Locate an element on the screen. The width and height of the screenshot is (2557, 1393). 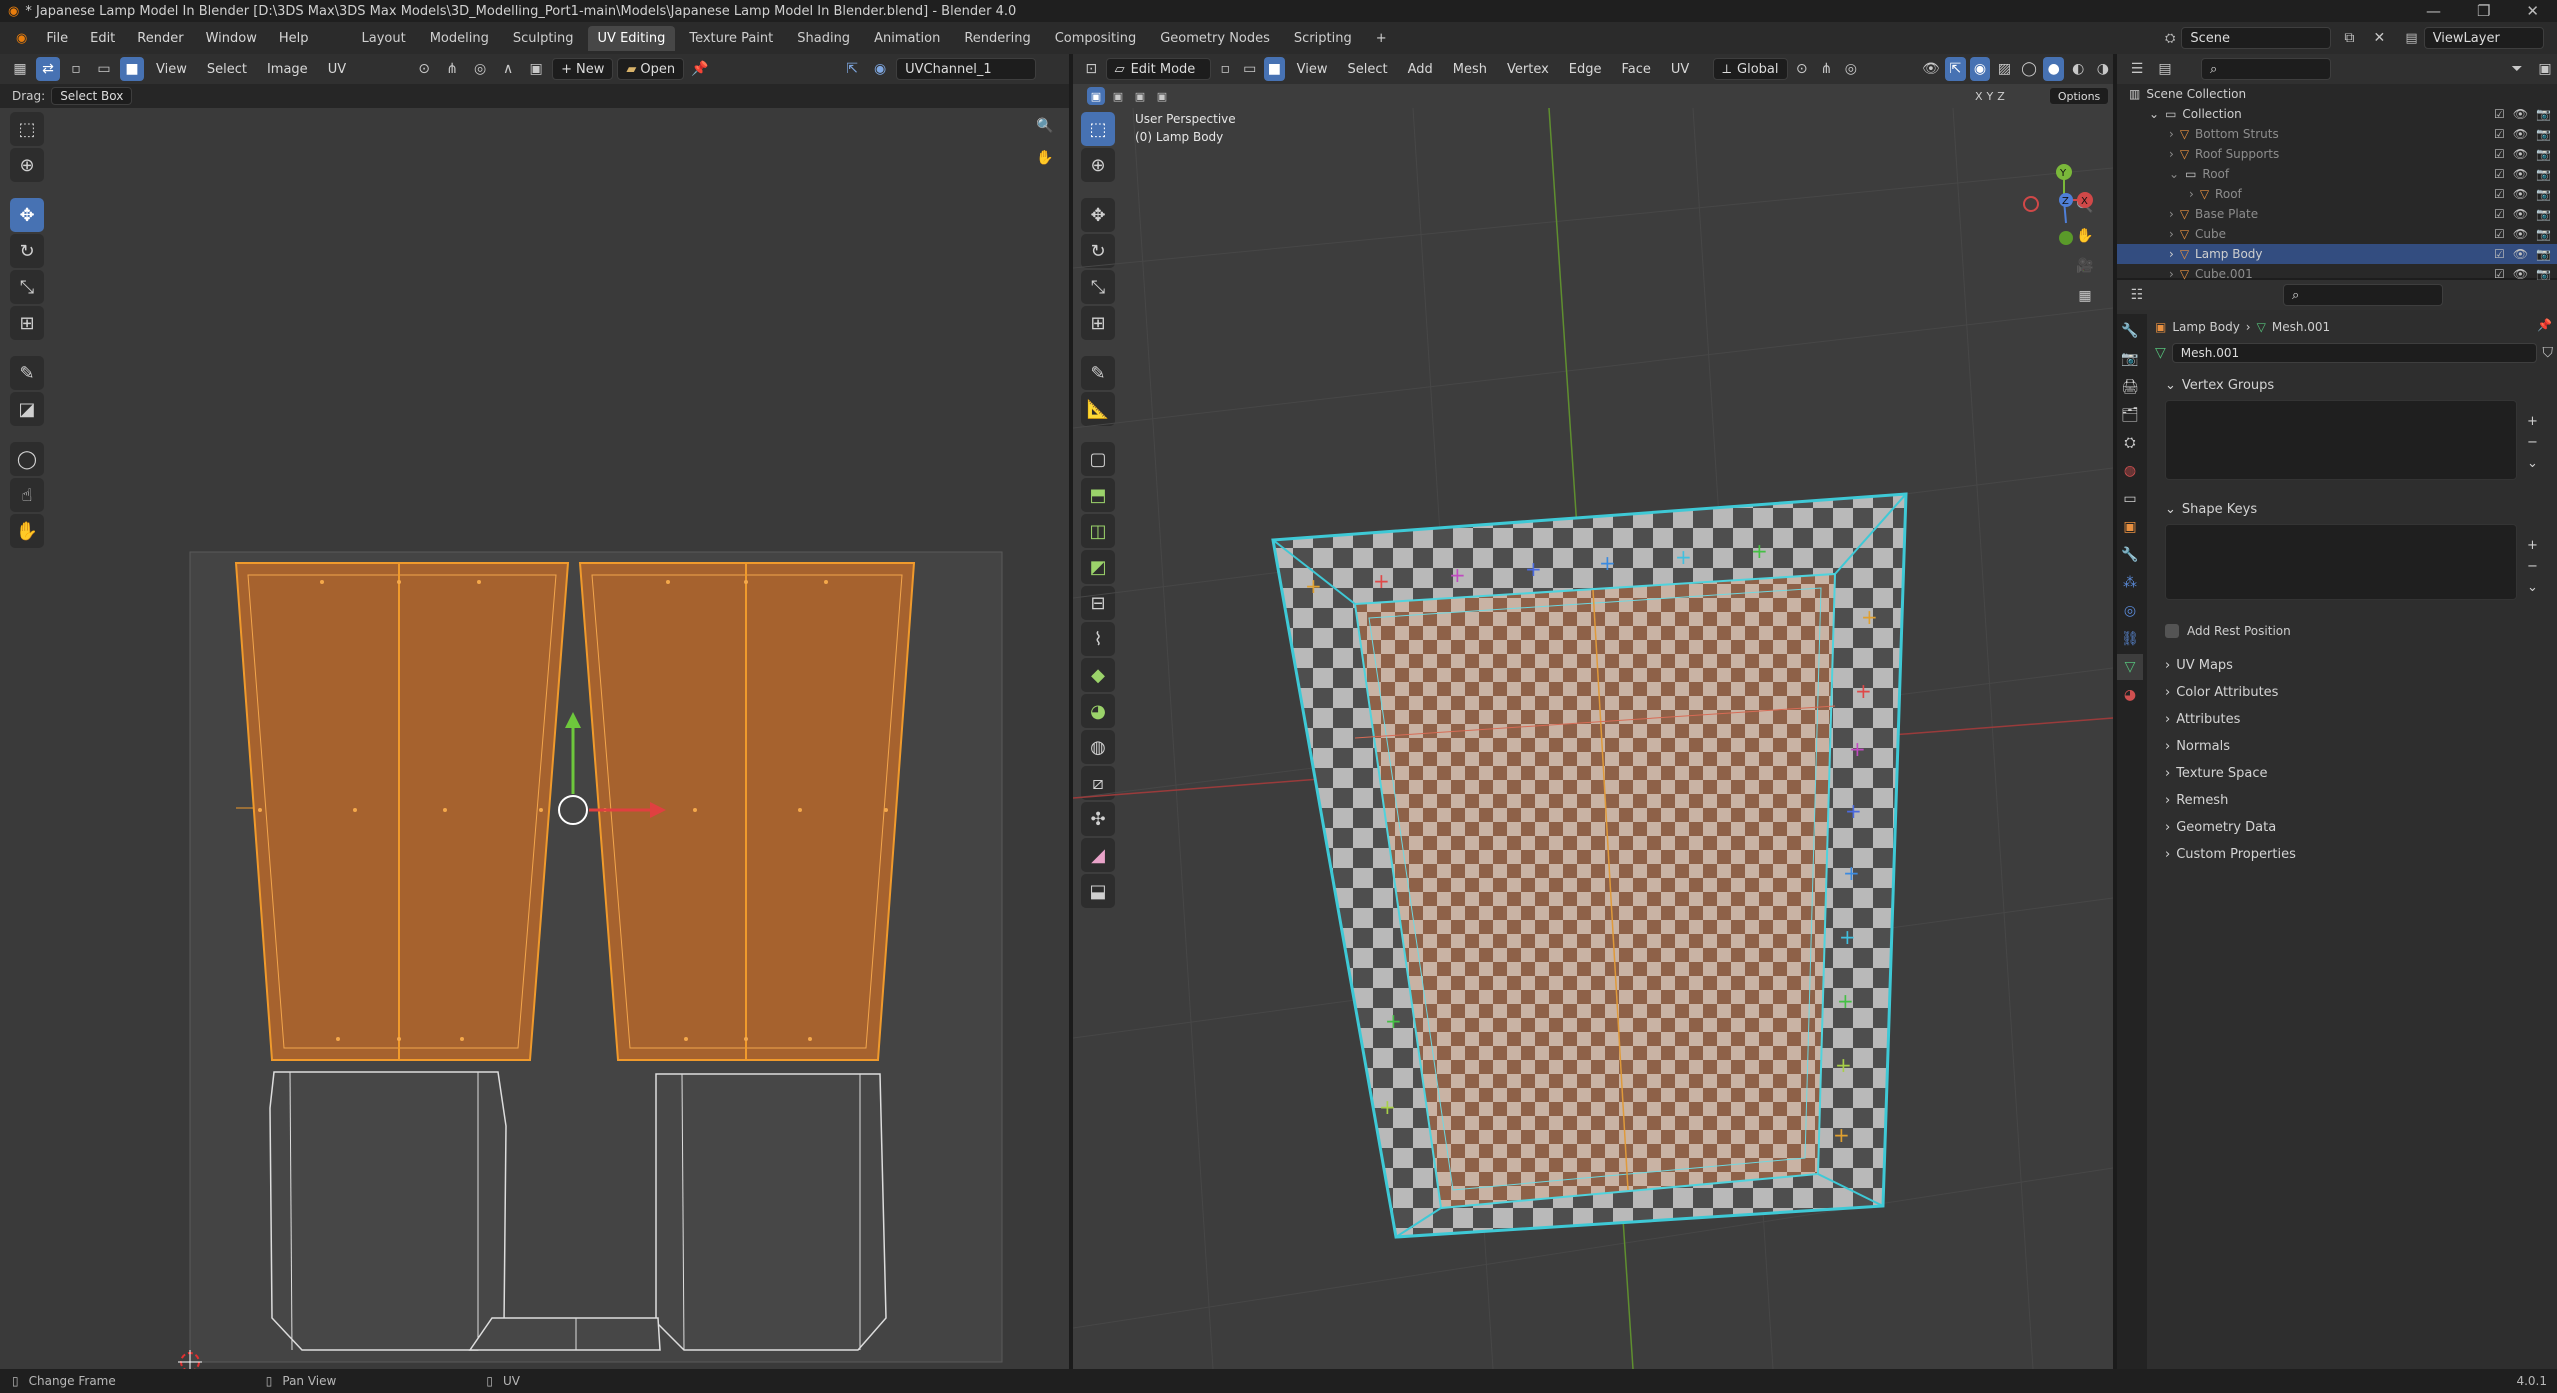
tab-compositing: Compositing is located at coordinates (1096, 38).